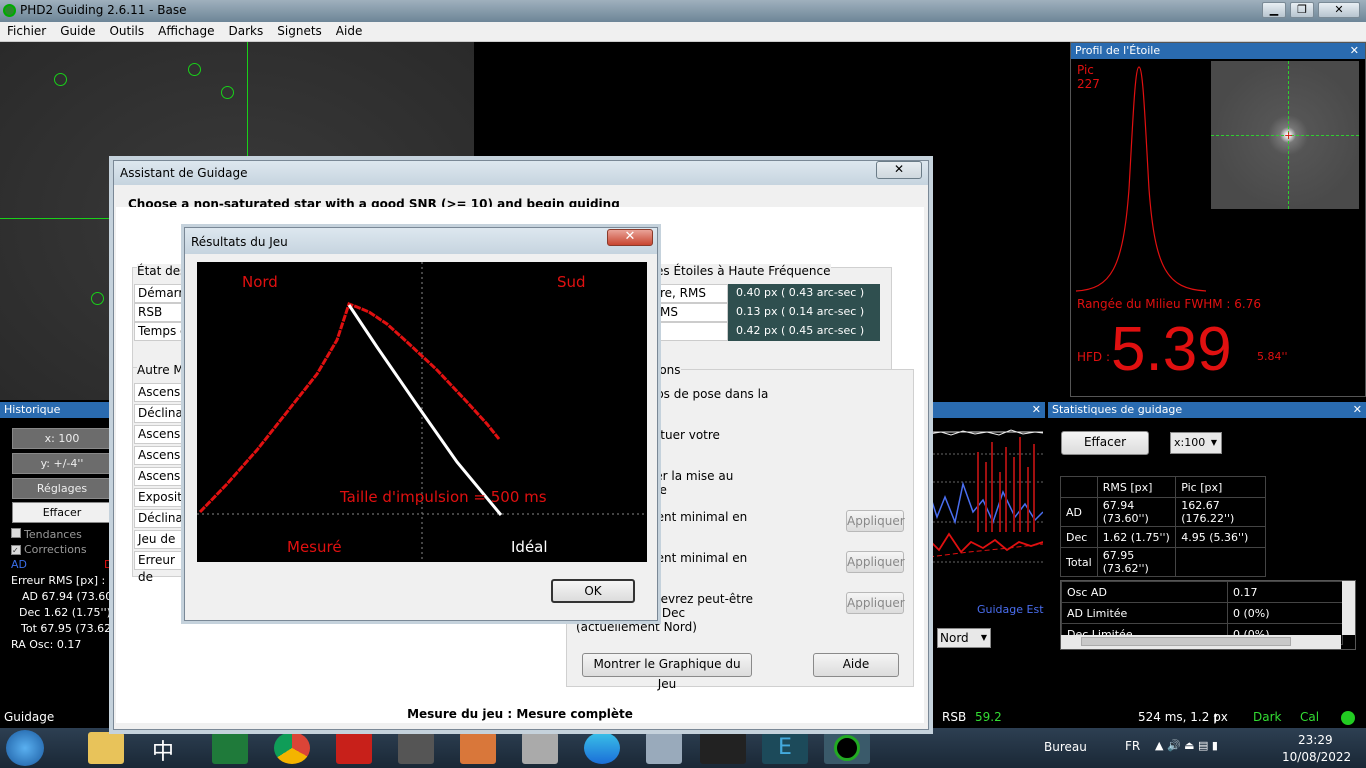  Describe the element at coordinates (46, 534) in the screenshot. I see `trends-checkbox: Tendances` at that location.